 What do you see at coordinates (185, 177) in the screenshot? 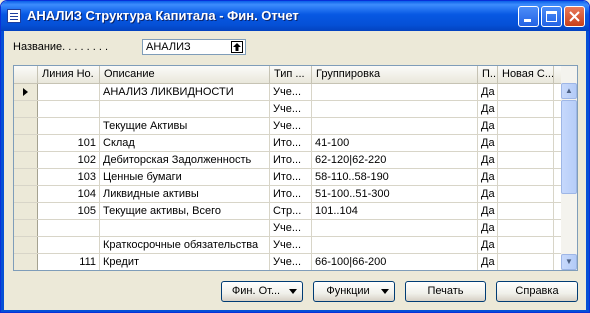
I see `cell-description: Ценные бумаги` at bounding box center [185, 177].